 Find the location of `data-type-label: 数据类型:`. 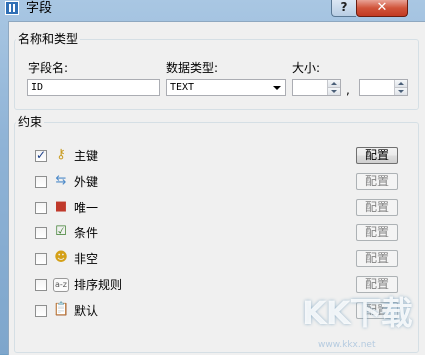

data-type-label: 数据类型: is located at coordinates (192, 68).